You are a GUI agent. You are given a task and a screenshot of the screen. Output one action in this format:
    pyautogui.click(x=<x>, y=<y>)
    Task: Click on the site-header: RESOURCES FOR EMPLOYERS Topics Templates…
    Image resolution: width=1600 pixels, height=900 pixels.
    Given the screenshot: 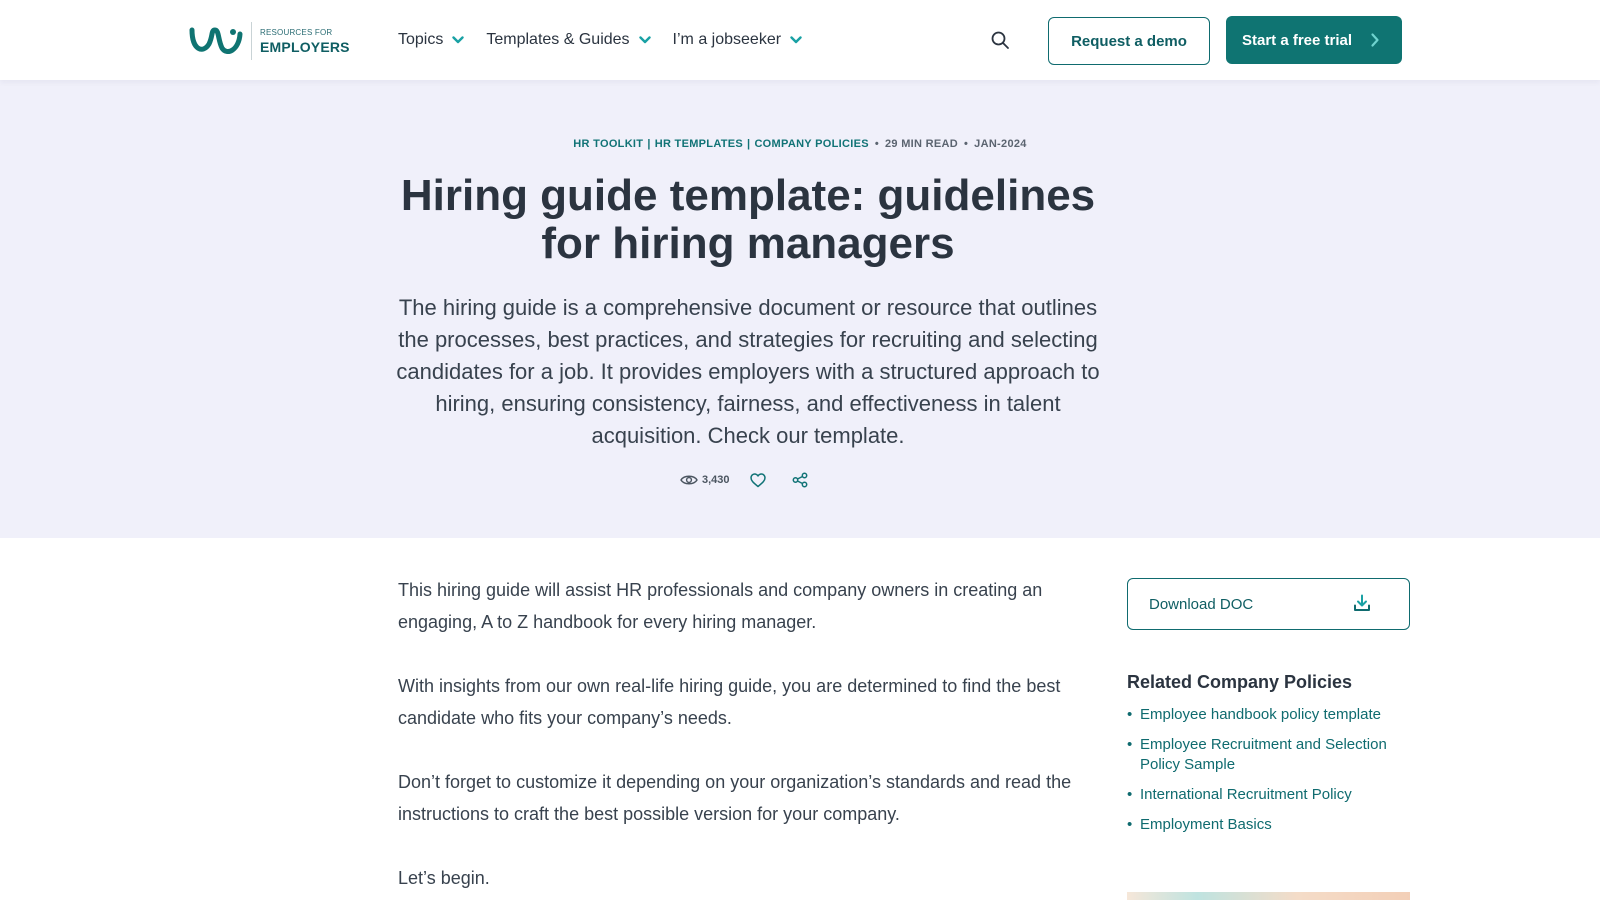 What is the action you would take?
    pyautogui.click(x=800, y=40)
    